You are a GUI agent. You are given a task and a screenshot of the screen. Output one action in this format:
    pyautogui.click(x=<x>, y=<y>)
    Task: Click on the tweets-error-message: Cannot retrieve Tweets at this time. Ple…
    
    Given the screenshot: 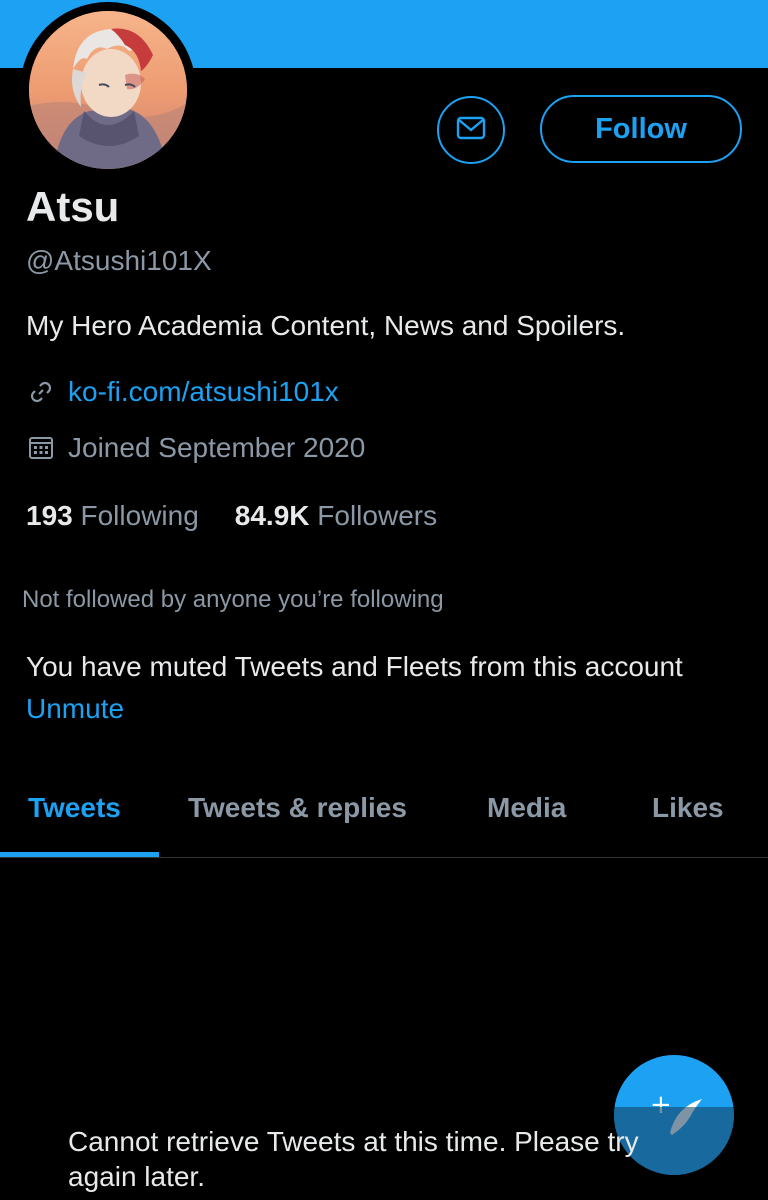 What is the action you would take?
    pyautogui.click(x=353, y=1159)
    